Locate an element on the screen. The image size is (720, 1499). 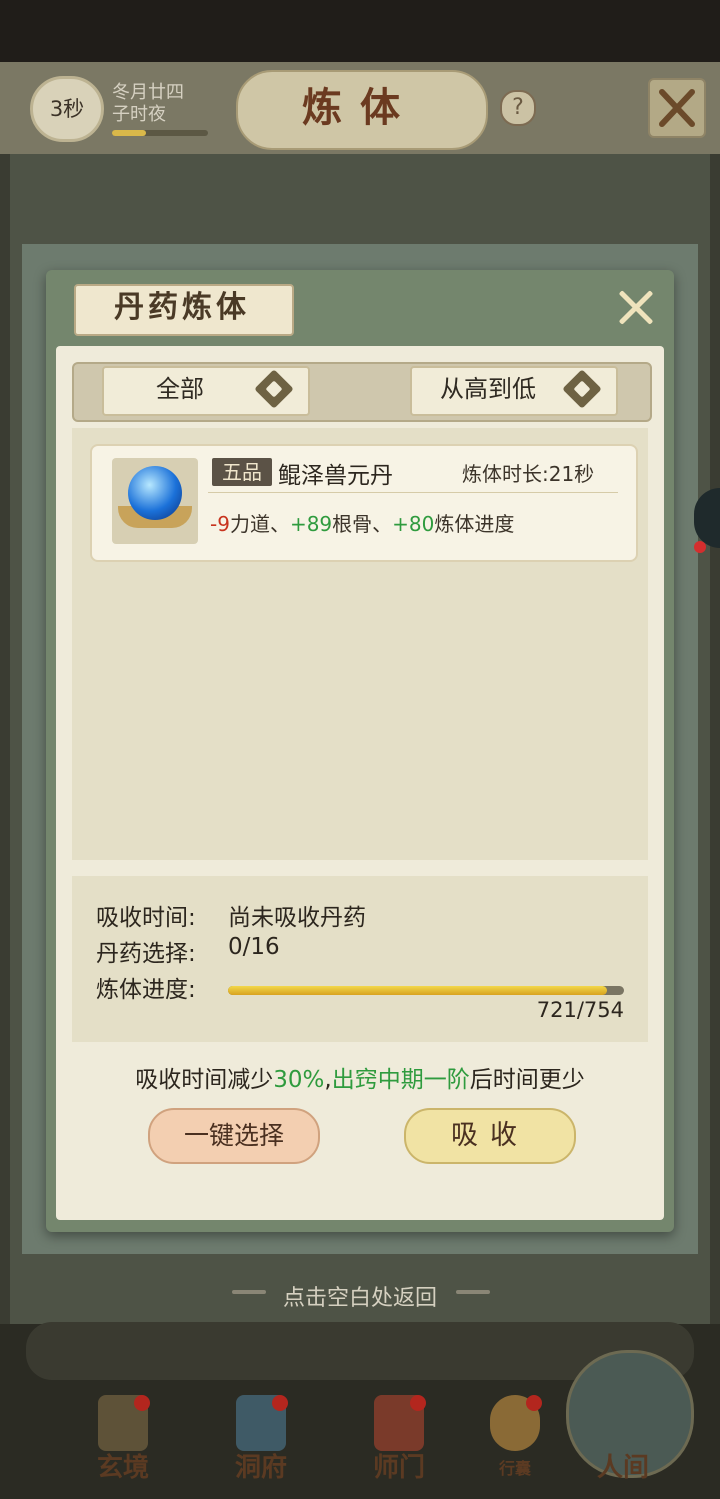
pill-duration: 炼体时长:21秒 is located at coordinates (528, 474).